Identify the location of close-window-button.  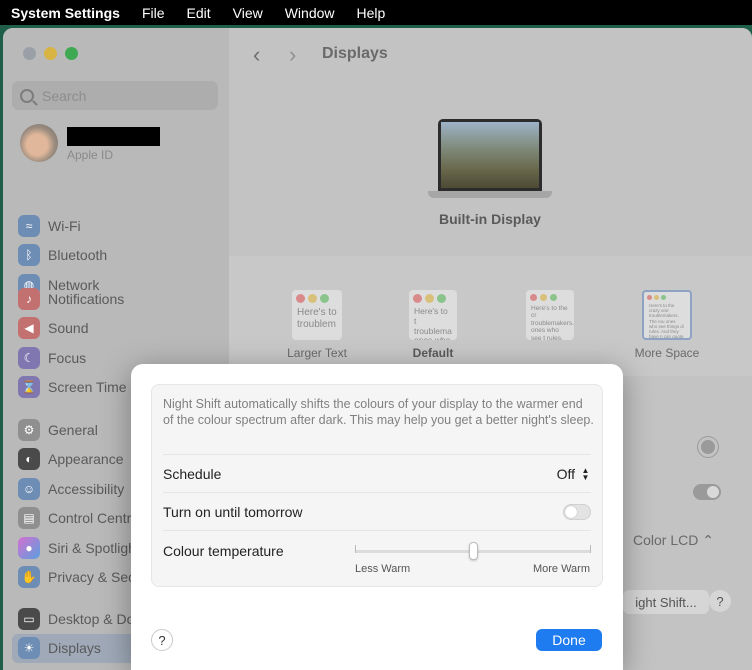
(29, 53).